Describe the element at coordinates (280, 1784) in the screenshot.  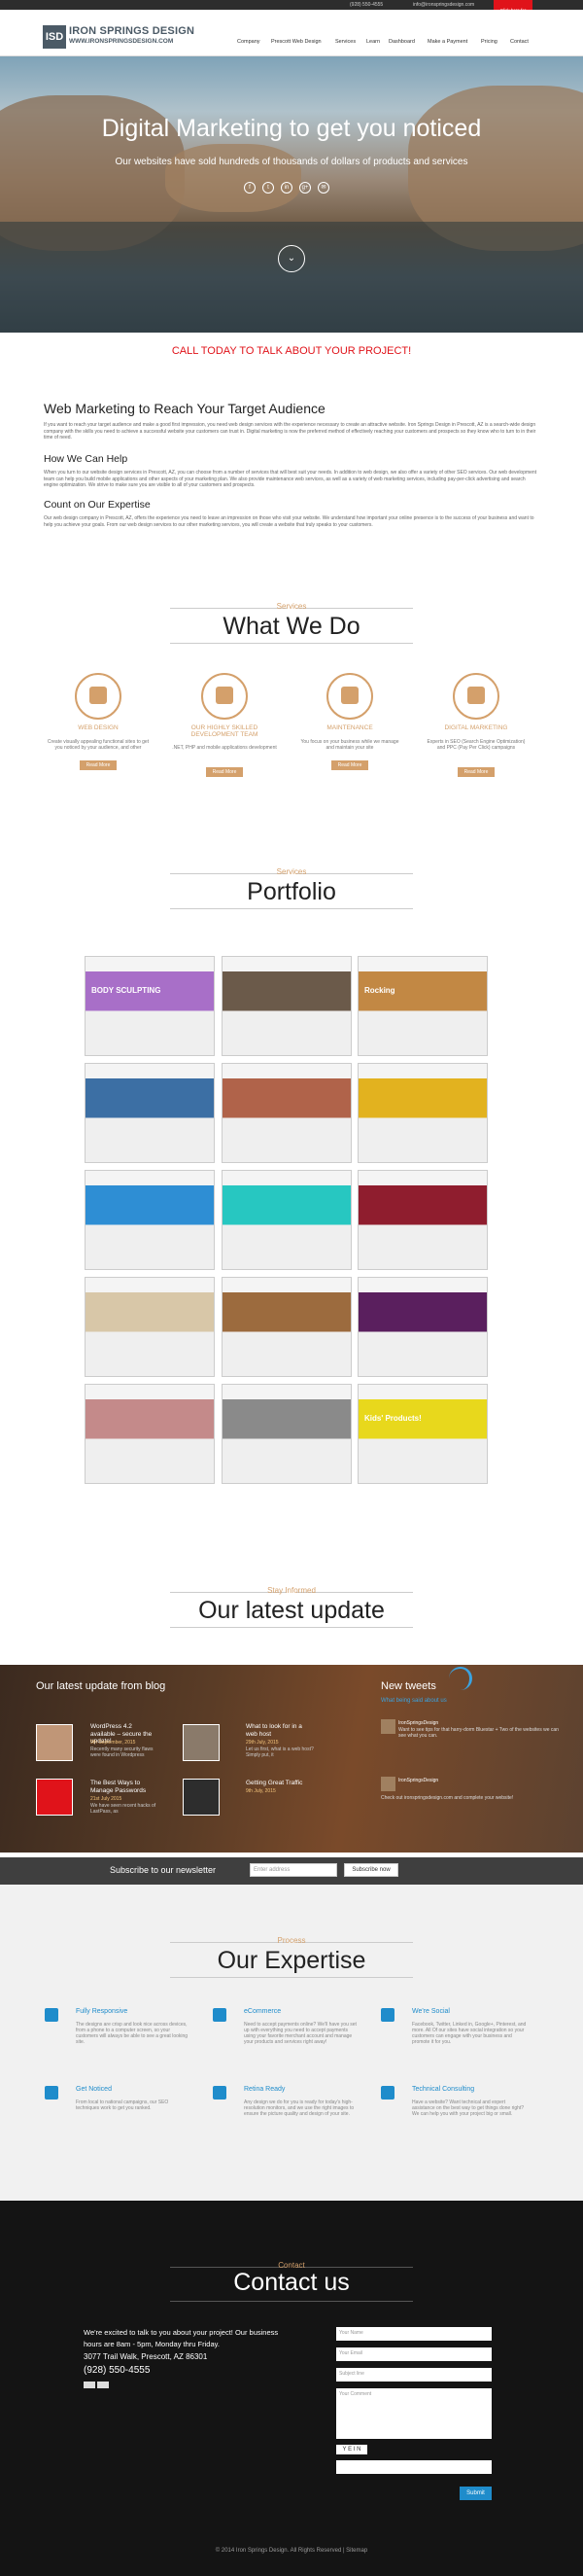
I see `blog-post-title: Getting Great Traffic` at that location.